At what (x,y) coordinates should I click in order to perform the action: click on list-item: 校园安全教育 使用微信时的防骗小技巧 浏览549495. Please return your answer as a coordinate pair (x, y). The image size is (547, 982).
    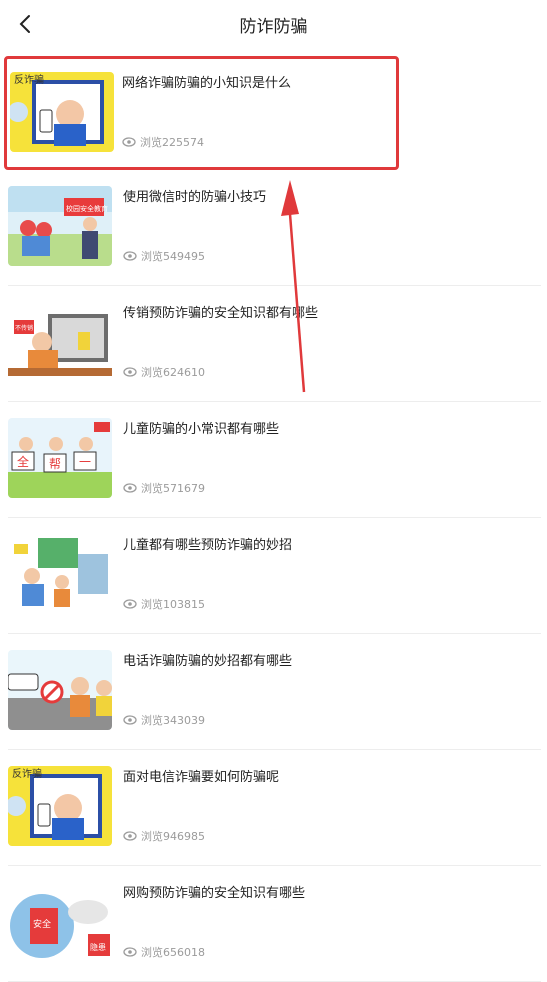
    Looking at the image, I should click on (274, 228).